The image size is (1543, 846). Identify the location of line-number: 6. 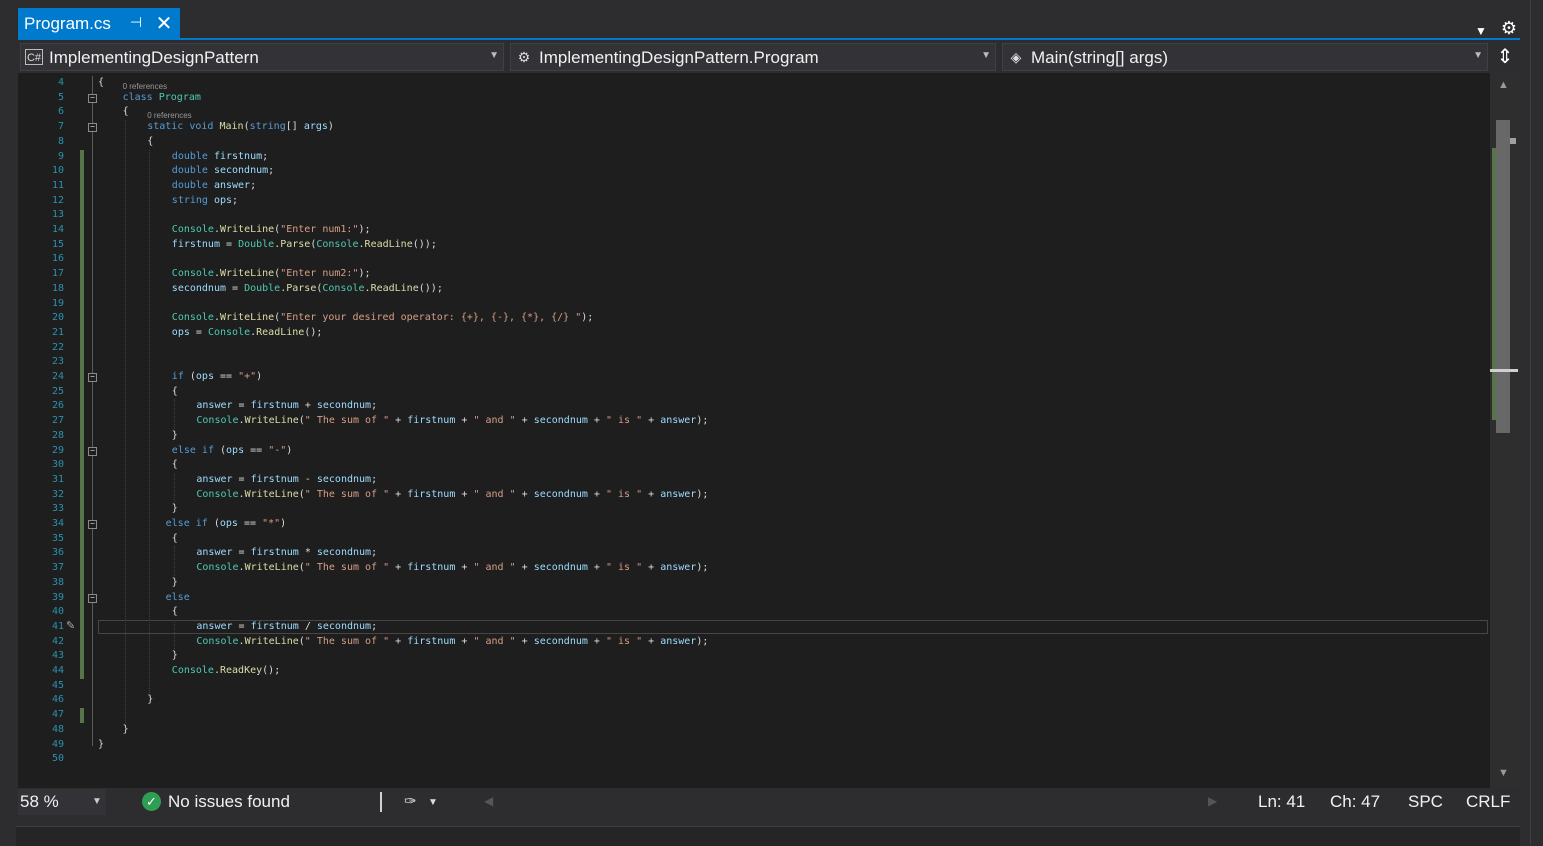
(60, 112).